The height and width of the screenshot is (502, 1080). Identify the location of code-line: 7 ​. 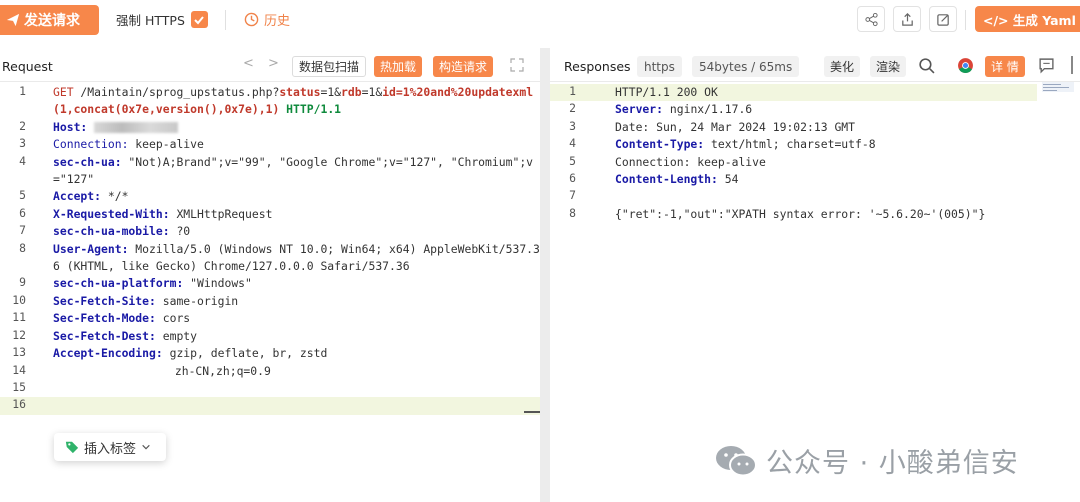
(815, 196).